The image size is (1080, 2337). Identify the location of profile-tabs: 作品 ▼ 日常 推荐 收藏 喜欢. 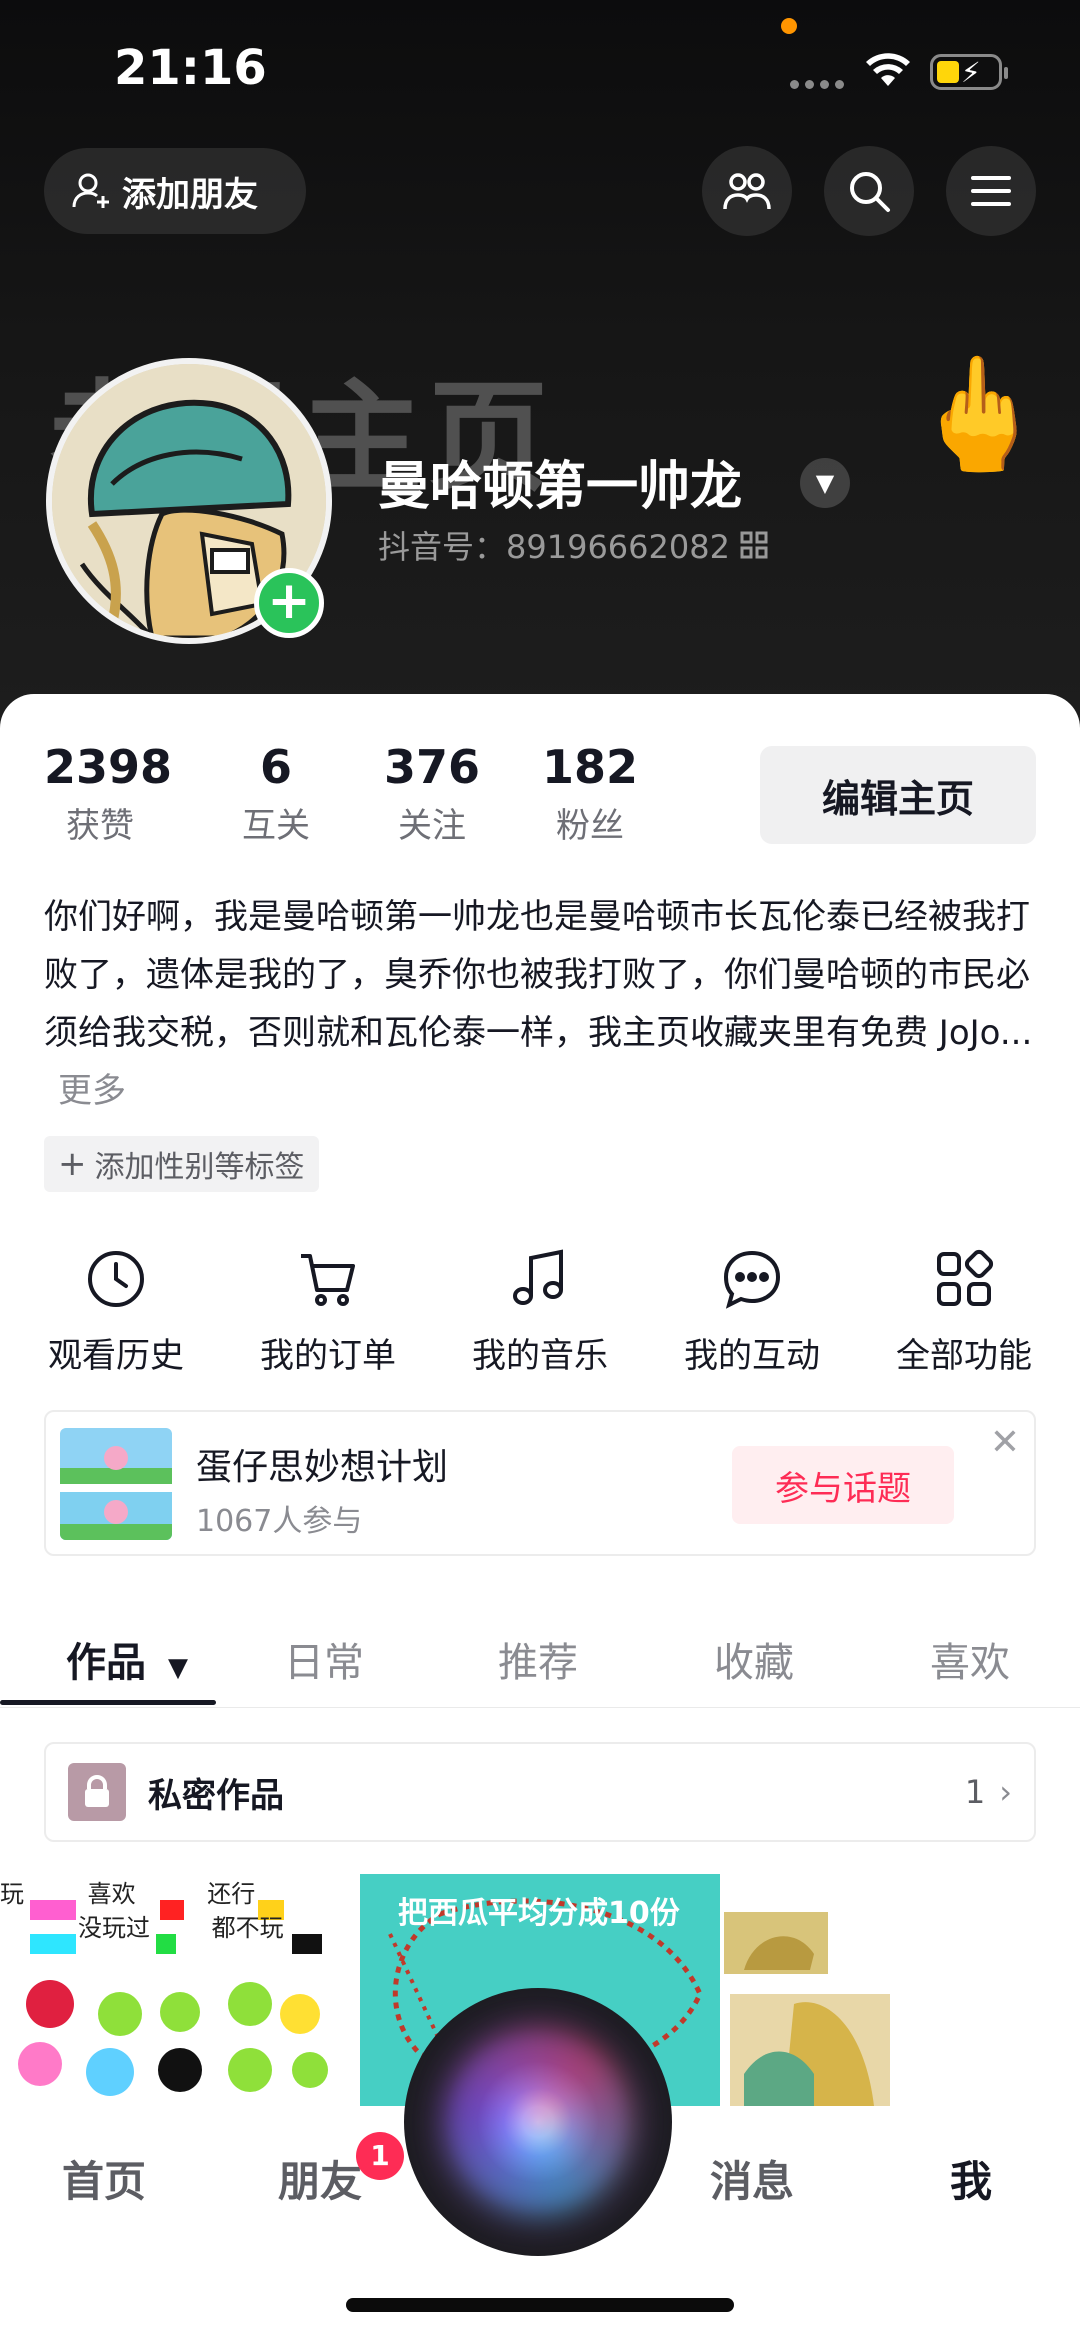
(540, 1660).